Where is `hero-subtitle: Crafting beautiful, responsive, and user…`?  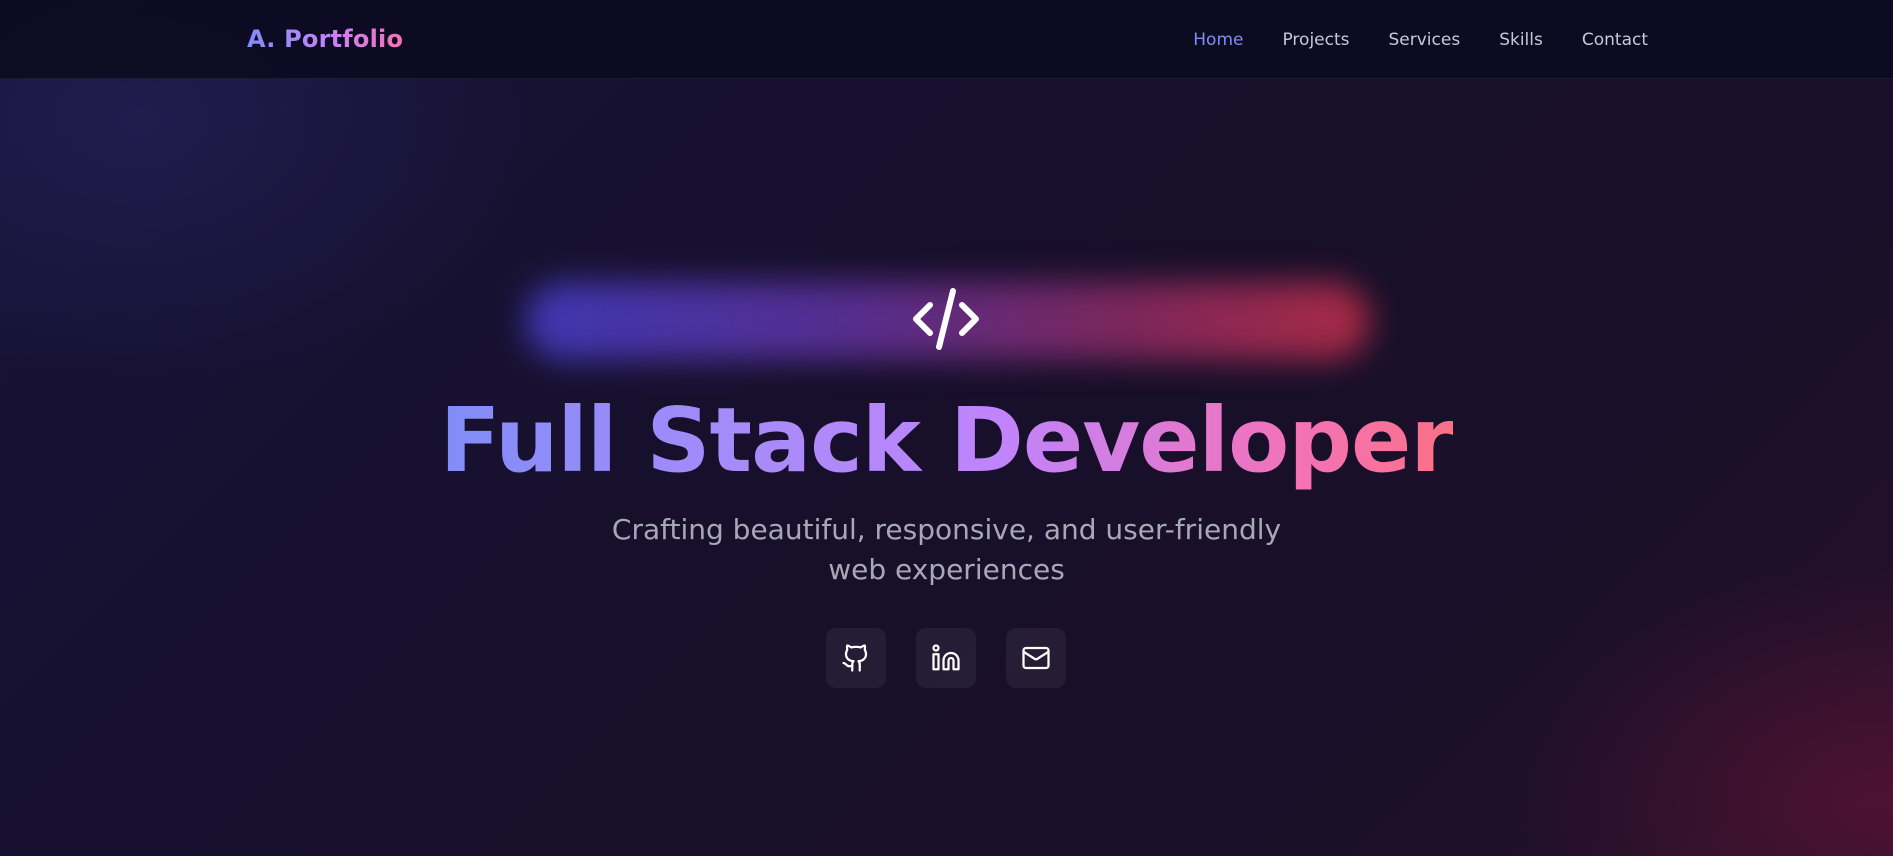 hero-subtitle: Crafting beautiful, responsive, and user… is located at coordinates (946, 549).